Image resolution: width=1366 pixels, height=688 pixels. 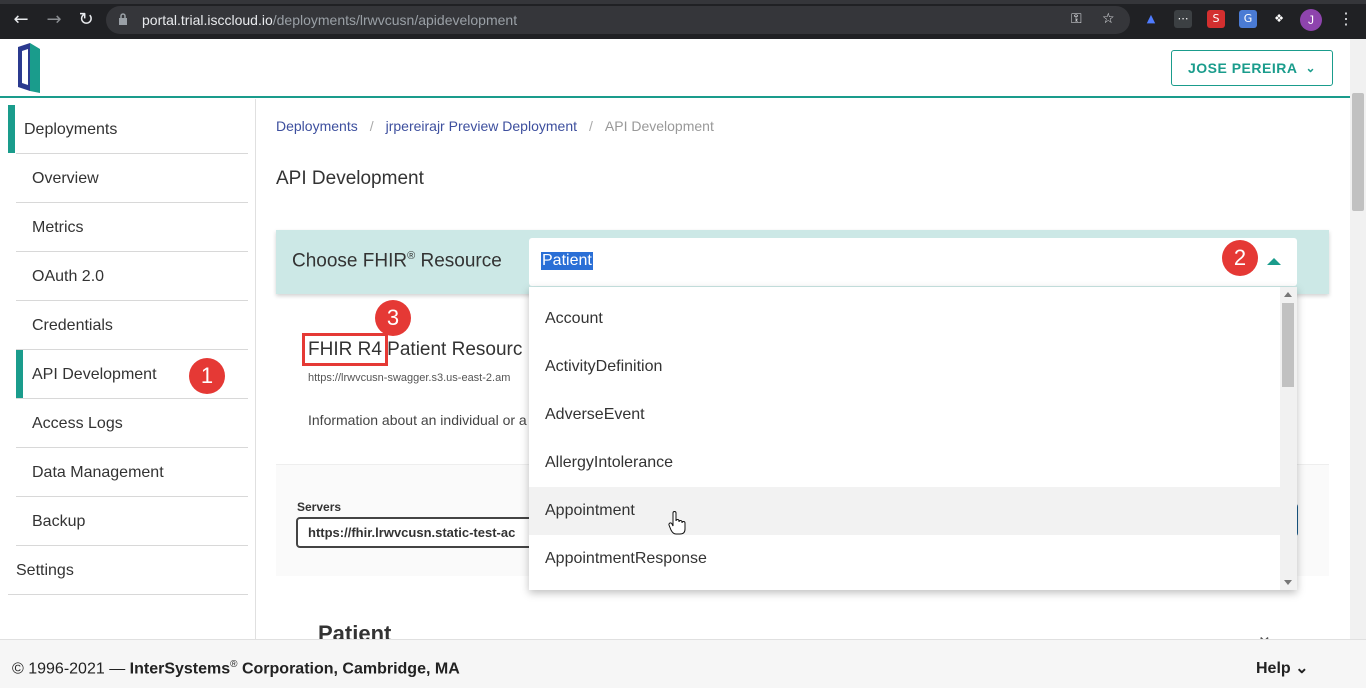 What do you see at coordinates (397, 261) in the screenshot?
I see `resource-chooser-label: Choose FHIR® Resource` at bounding box center [397, 261].